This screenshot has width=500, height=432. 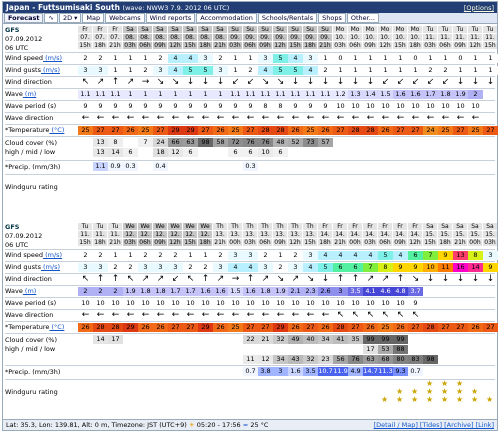 I want to click on tab-2d: 2D ▾, so click(x=70, y=18).